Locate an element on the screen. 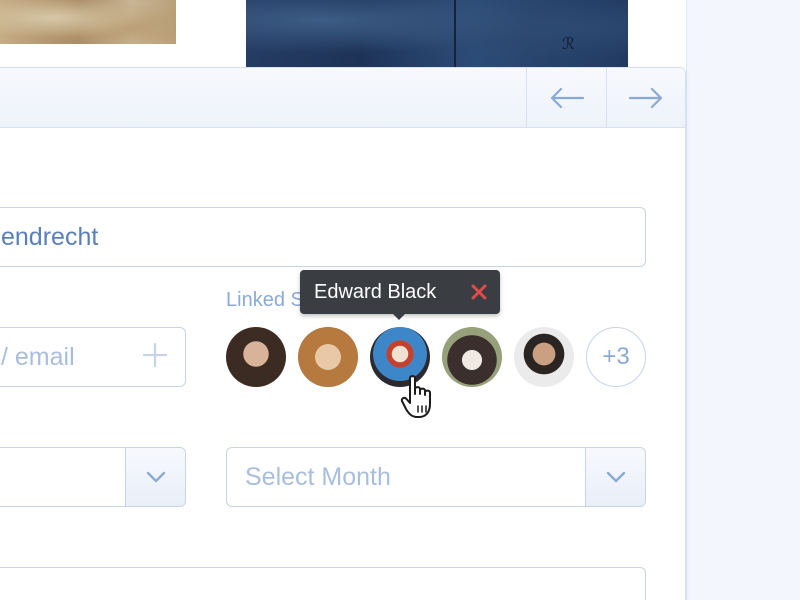 This screenshot has height=600, width=800. location-value: endrecht is located at coordinates (50, 236).